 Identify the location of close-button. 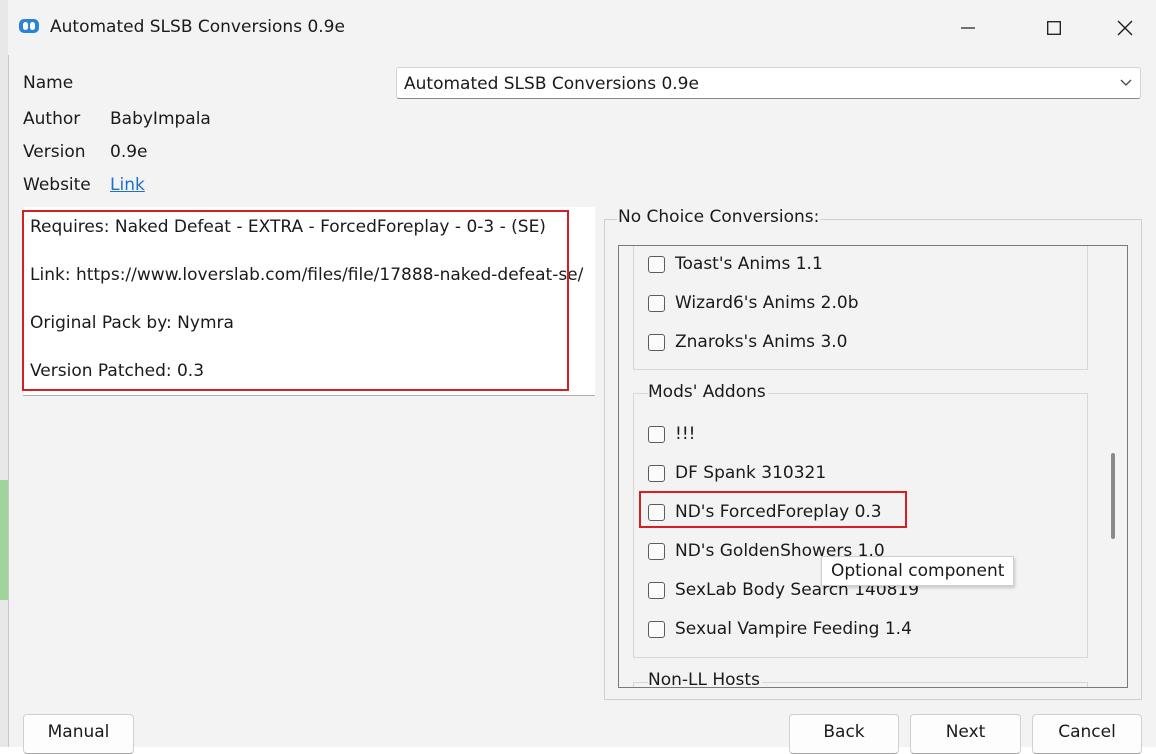
(1125, 28).